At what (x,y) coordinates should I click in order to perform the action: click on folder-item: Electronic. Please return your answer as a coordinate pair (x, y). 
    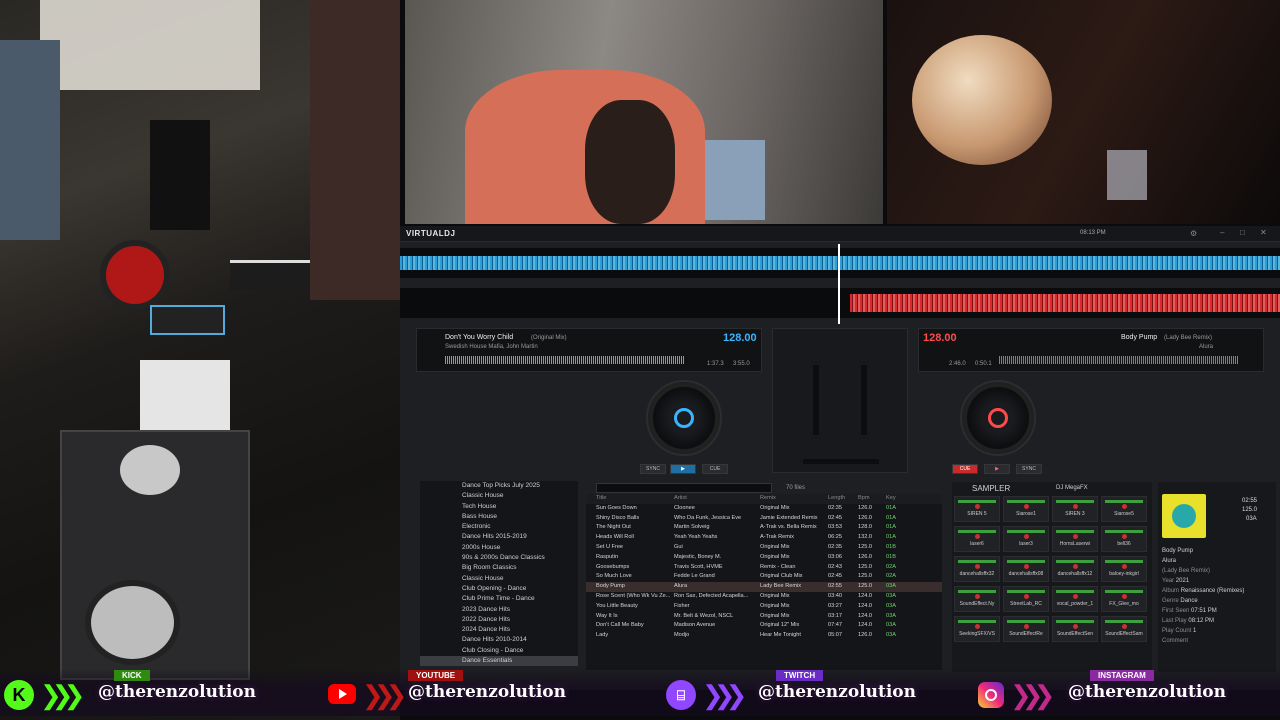
    Looking at the image, I should click on (499, 527).